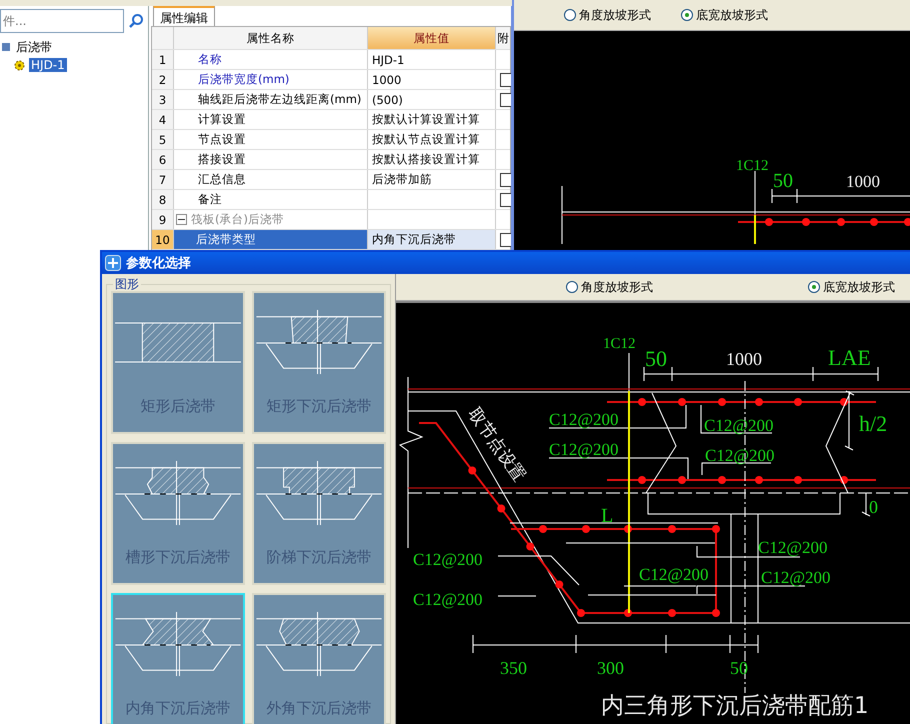 This screenshot has width=910, height=724. What do you see at coordinates (34, 47) in the screenshot?
I see `tree-item: 后浇带` at bounding box center [34, 47].